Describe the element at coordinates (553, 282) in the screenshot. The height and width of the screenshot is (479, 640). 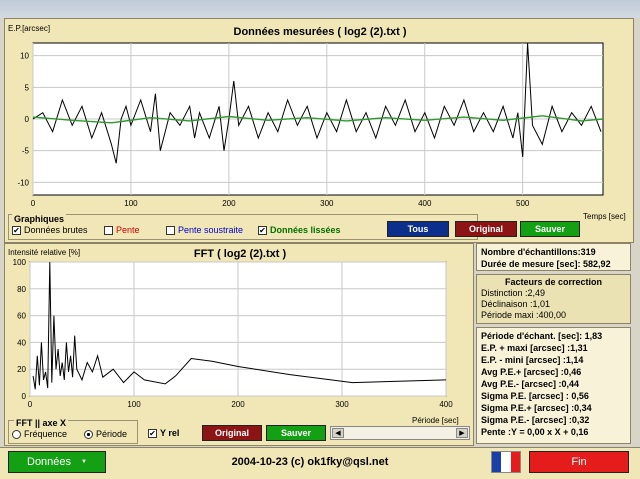
I see `correction-title: Facteurs de correction` at that location.